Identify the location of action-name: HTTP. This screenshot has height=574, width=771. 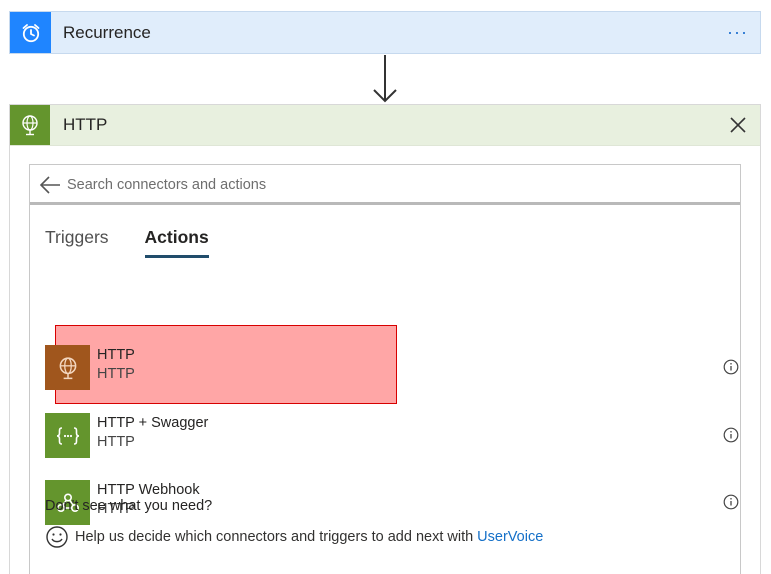
(116, 355).